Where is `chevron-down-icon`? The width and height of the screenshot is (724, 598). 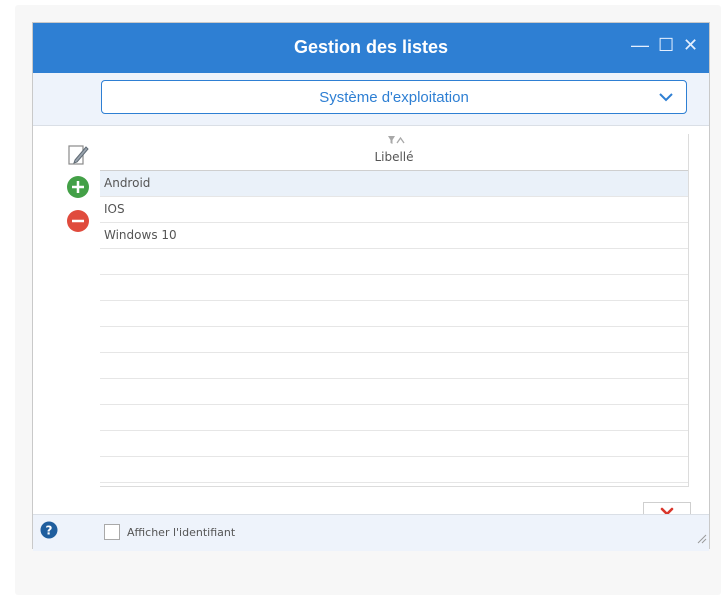
chevron-down-icon is located at coordinates (666, 99).